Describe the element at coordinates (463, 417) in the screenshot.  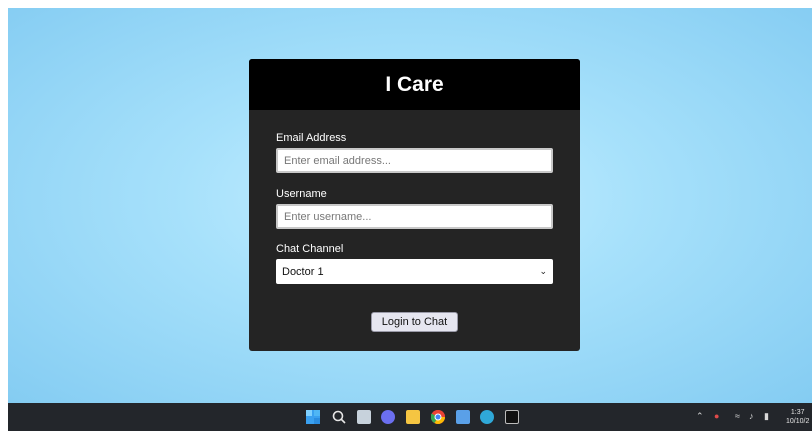
I see `store-icon` at that location.